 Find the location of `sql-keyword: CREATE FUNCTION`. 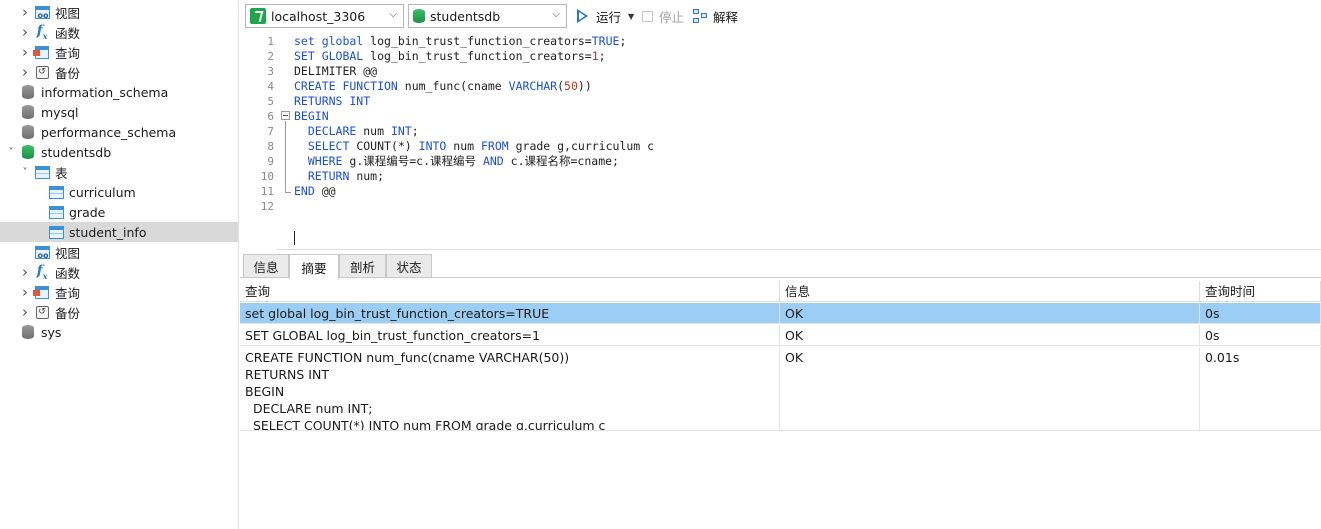

sql-keyword: CREATE FUNCTION is located at coordinates (349, 86).